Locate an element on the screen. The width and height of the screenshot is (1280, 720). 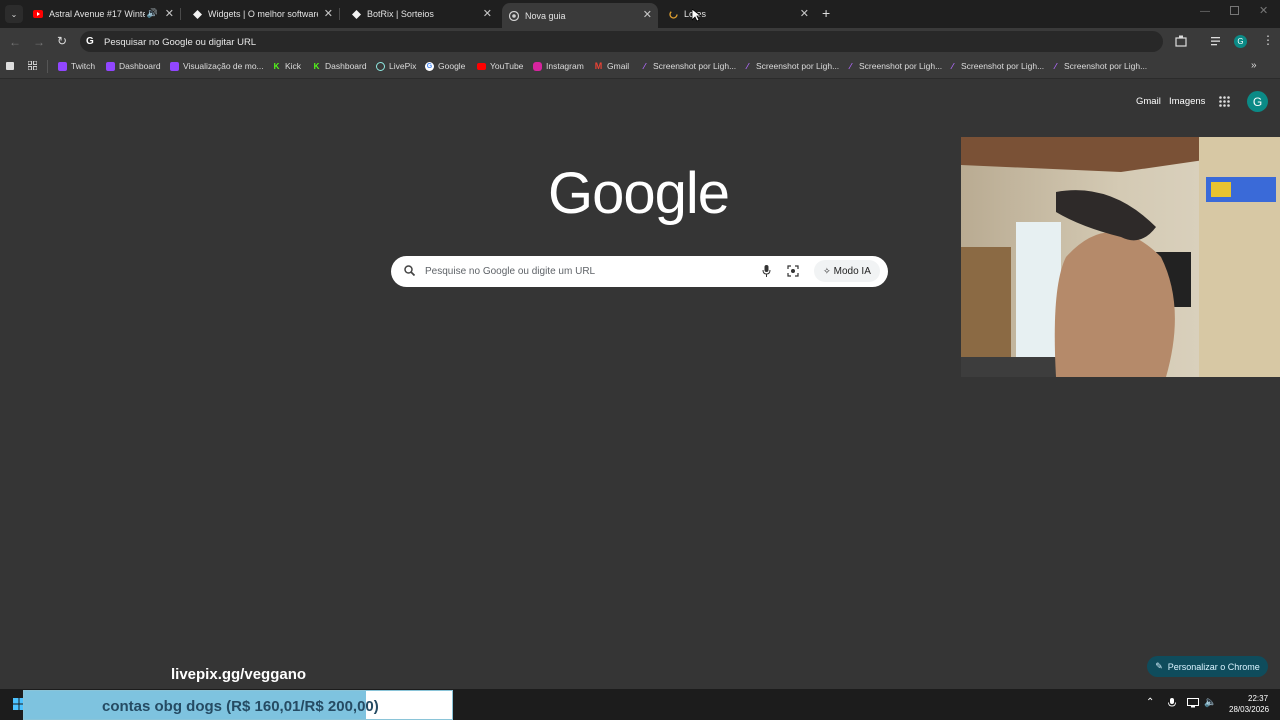
tab-title: Astral Avenue #17 Winter 2 is located at coordinates (97, 14).